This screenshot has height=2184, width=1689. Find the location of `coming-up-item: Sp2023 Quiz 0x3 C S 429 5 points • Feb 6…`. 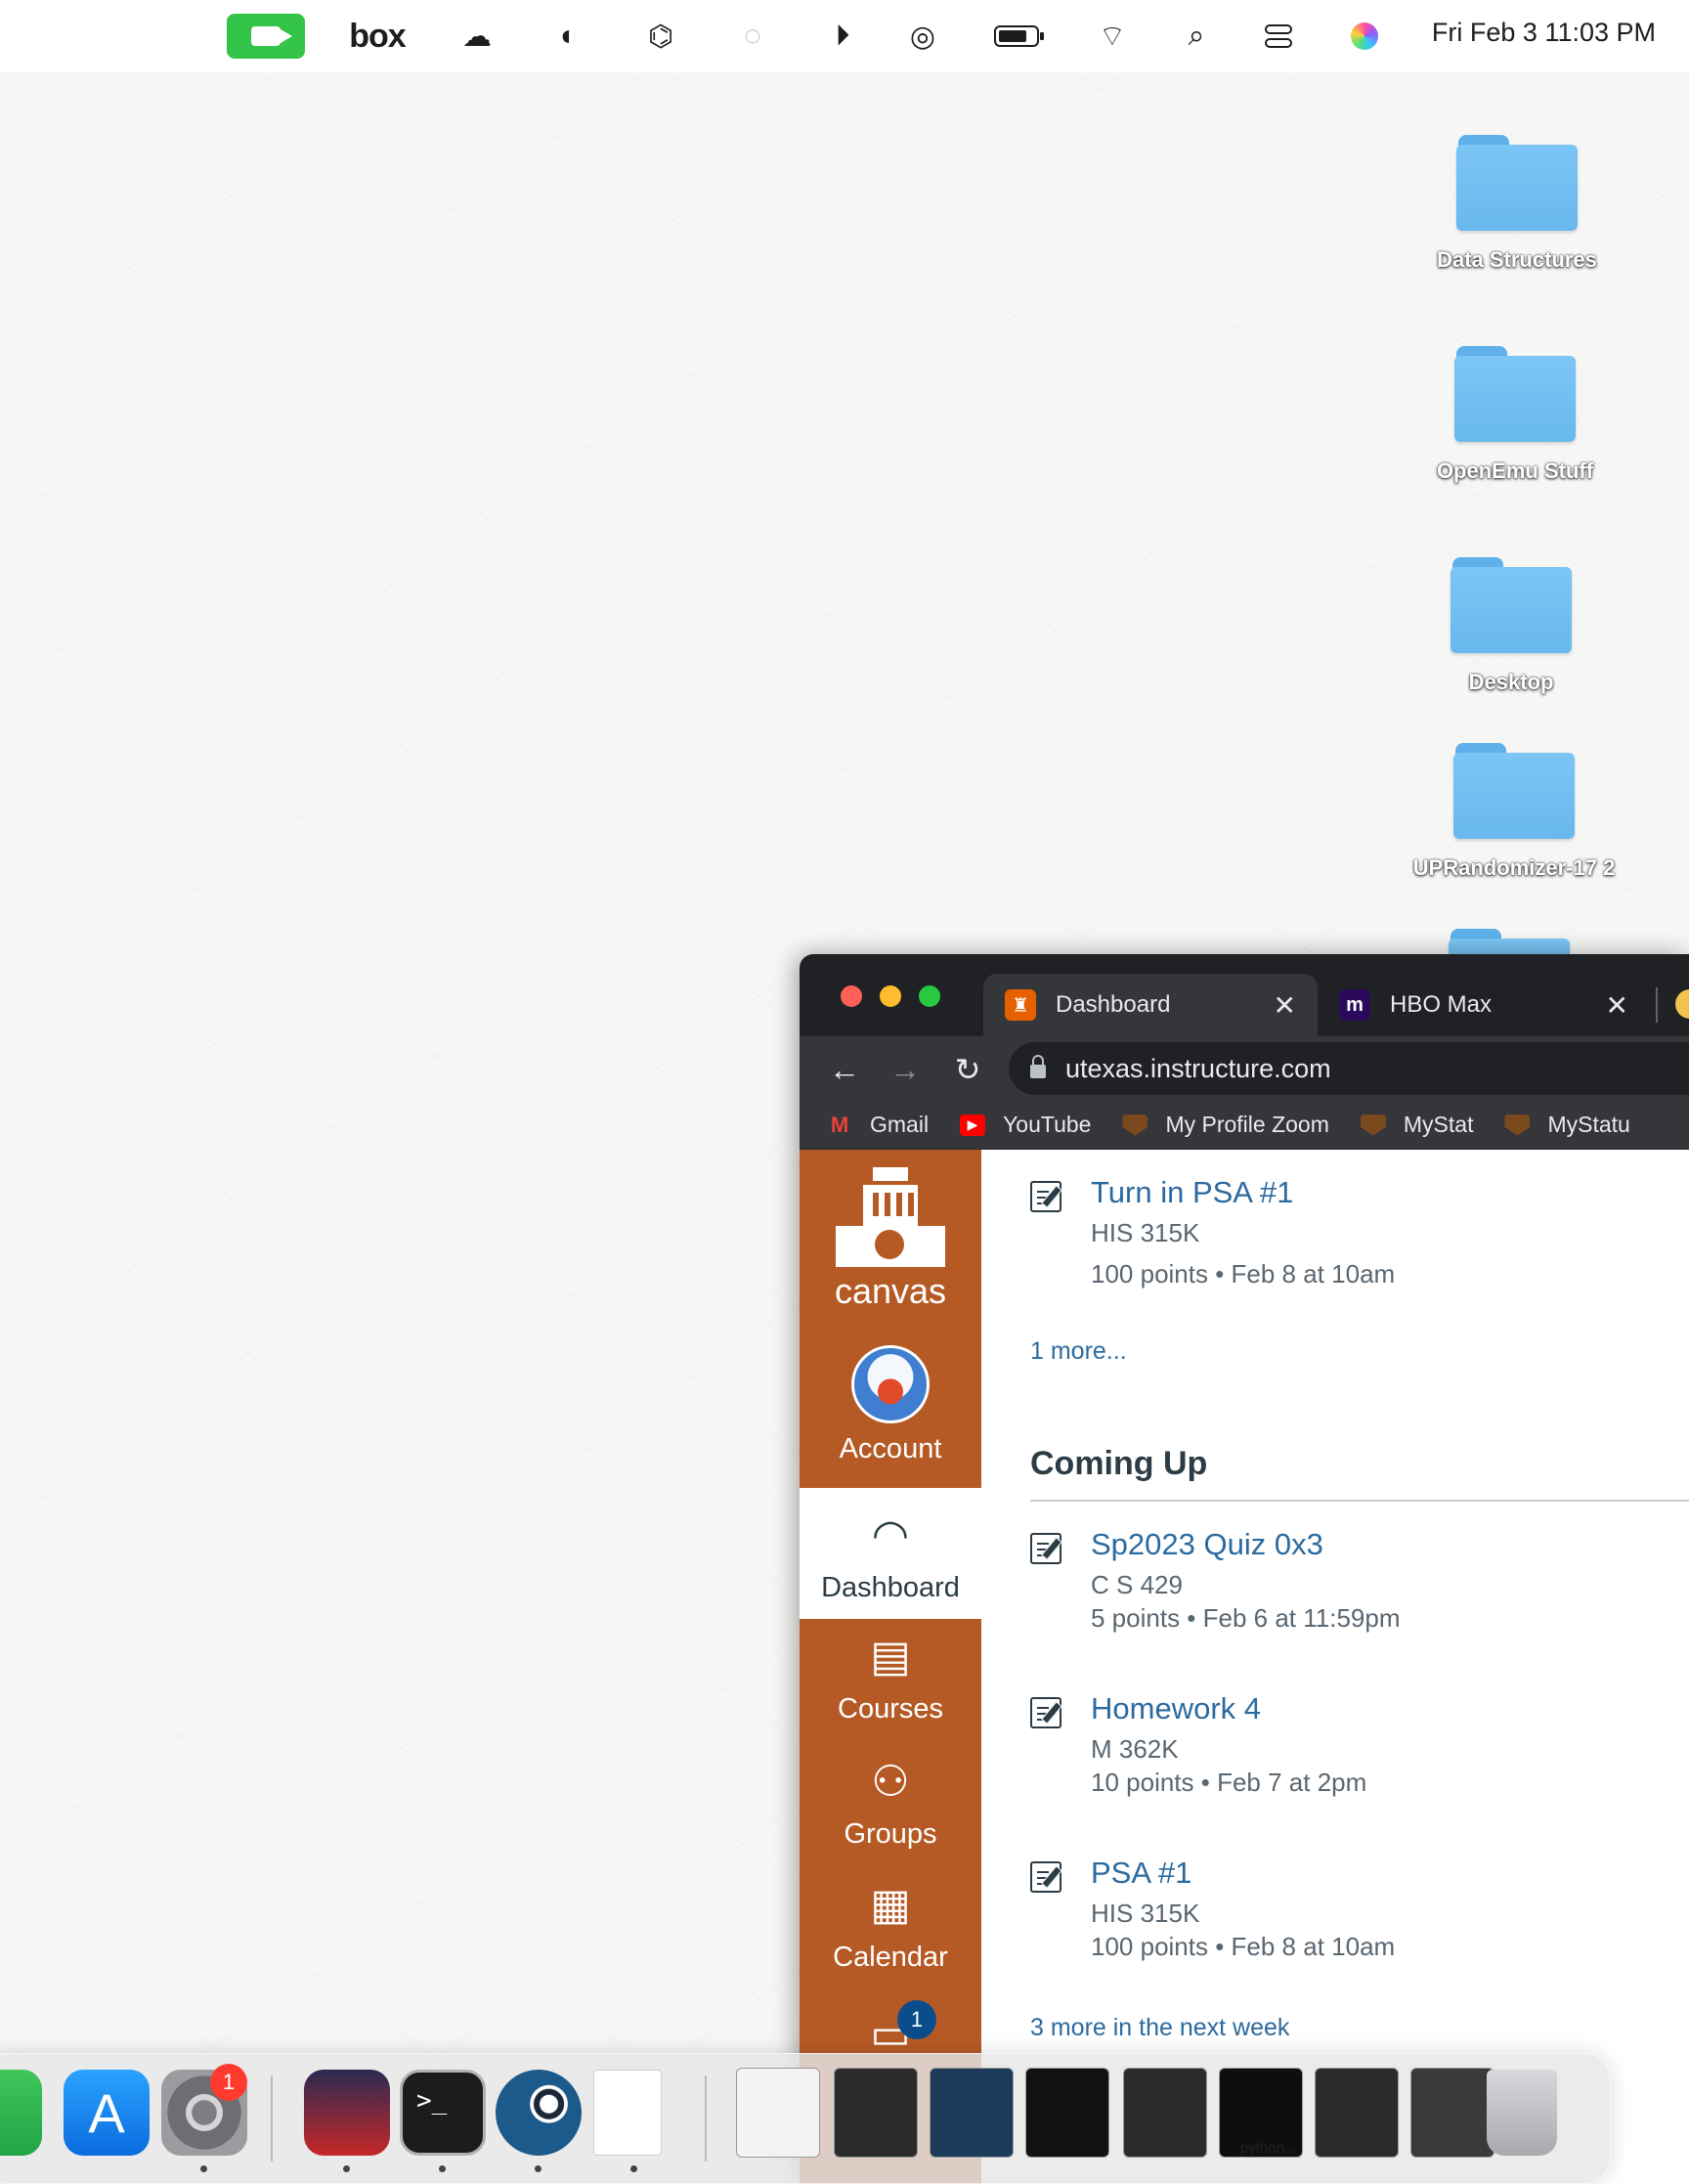

coming-up-item: Sp2023 Quiz 0x3 C S 429 5 points • Feb 6… is located at coordinates (1359, 1581).